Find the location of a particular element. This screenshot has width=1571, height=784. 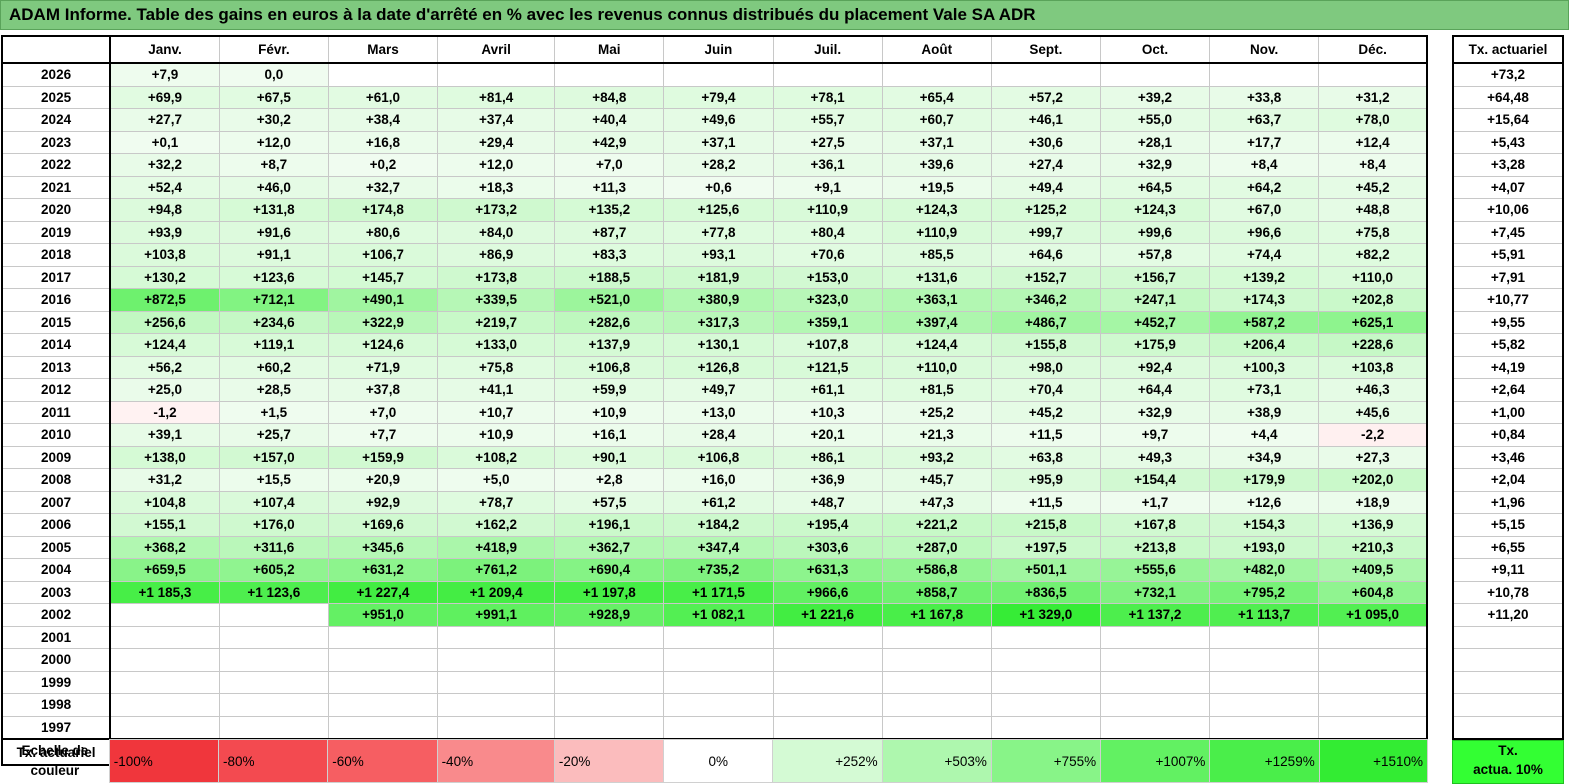

year-label: 1999 is located at coordinates (56, 682).